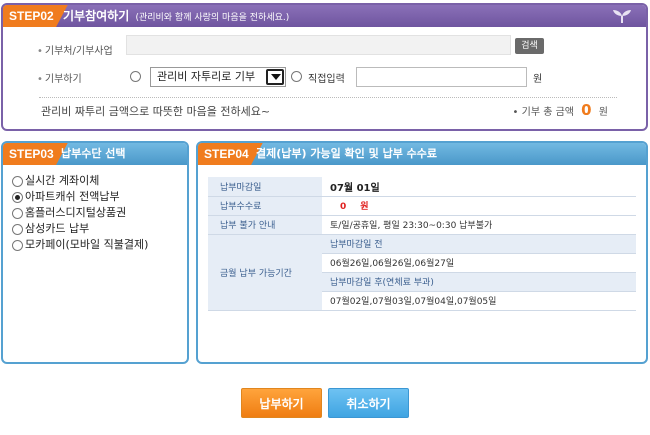 This screenshot has width=650, height=435. Describe the element at coordinates (479, 263) in the screenshot. I see `before-due-dates: 06월26일,06월26일,06월27일` at that location.